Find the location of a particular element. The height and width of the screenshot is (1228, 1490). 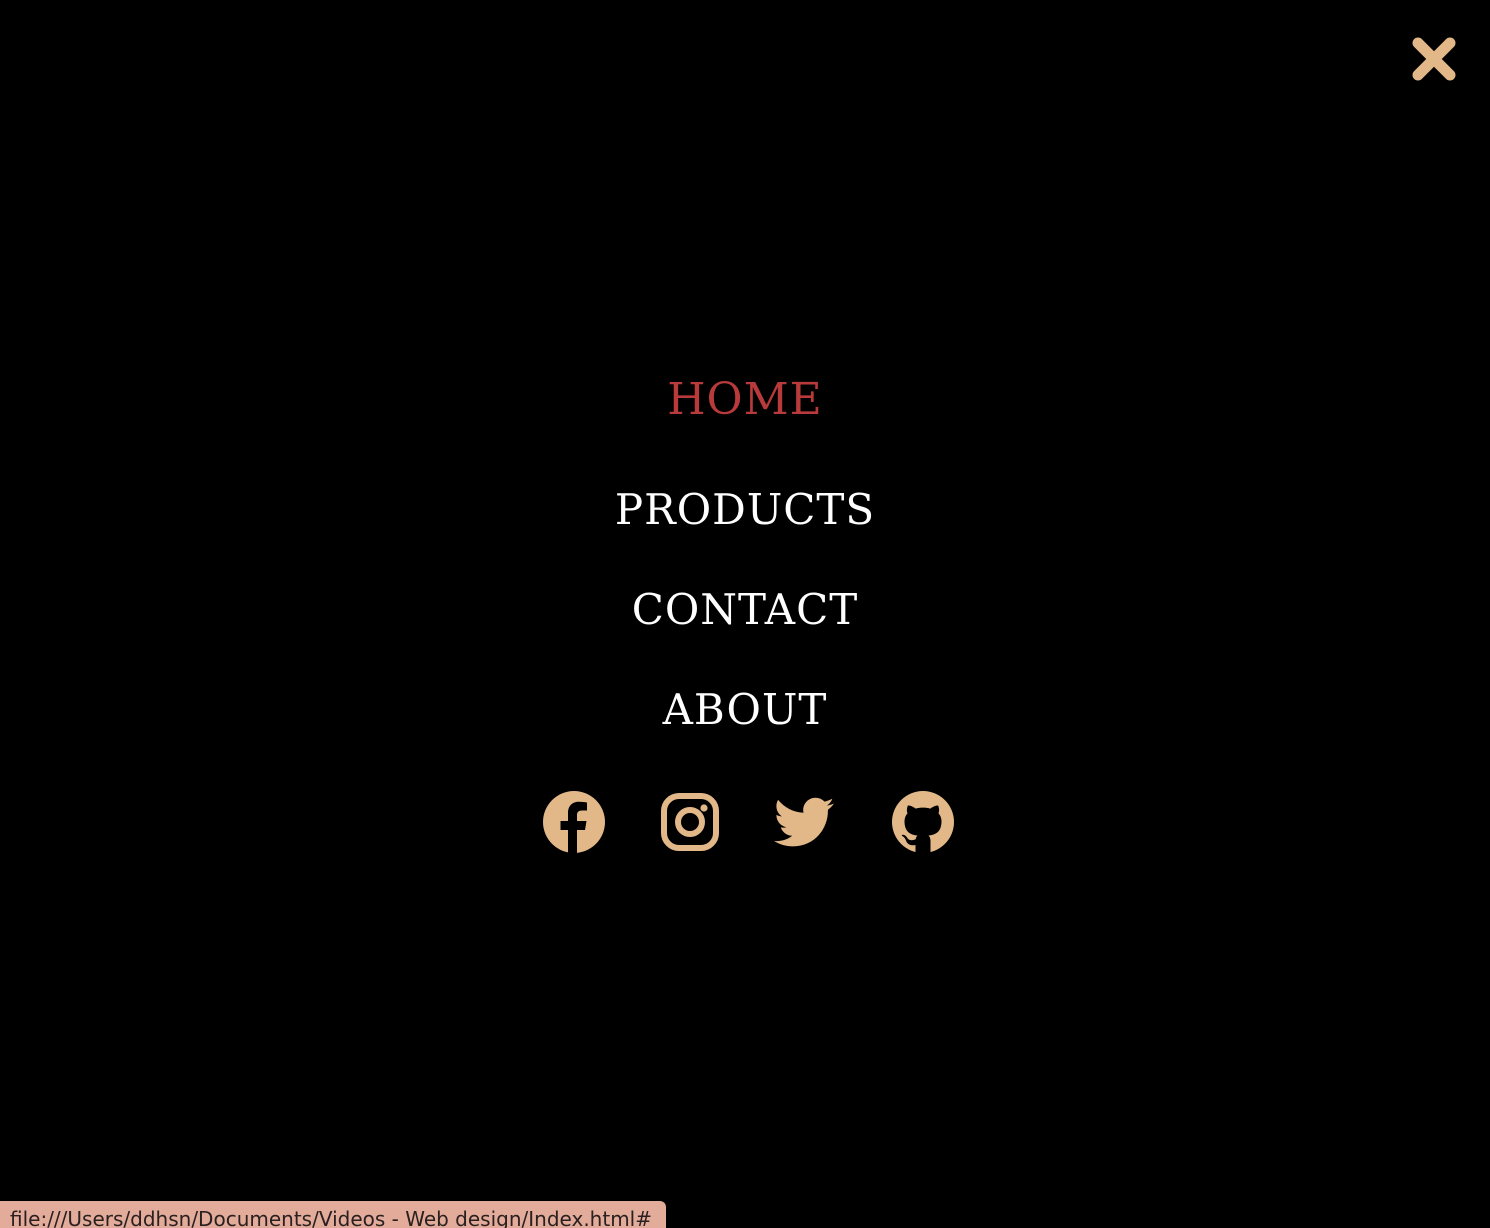

nav-item-label: ABOUT is located at coordinates (745, 709).